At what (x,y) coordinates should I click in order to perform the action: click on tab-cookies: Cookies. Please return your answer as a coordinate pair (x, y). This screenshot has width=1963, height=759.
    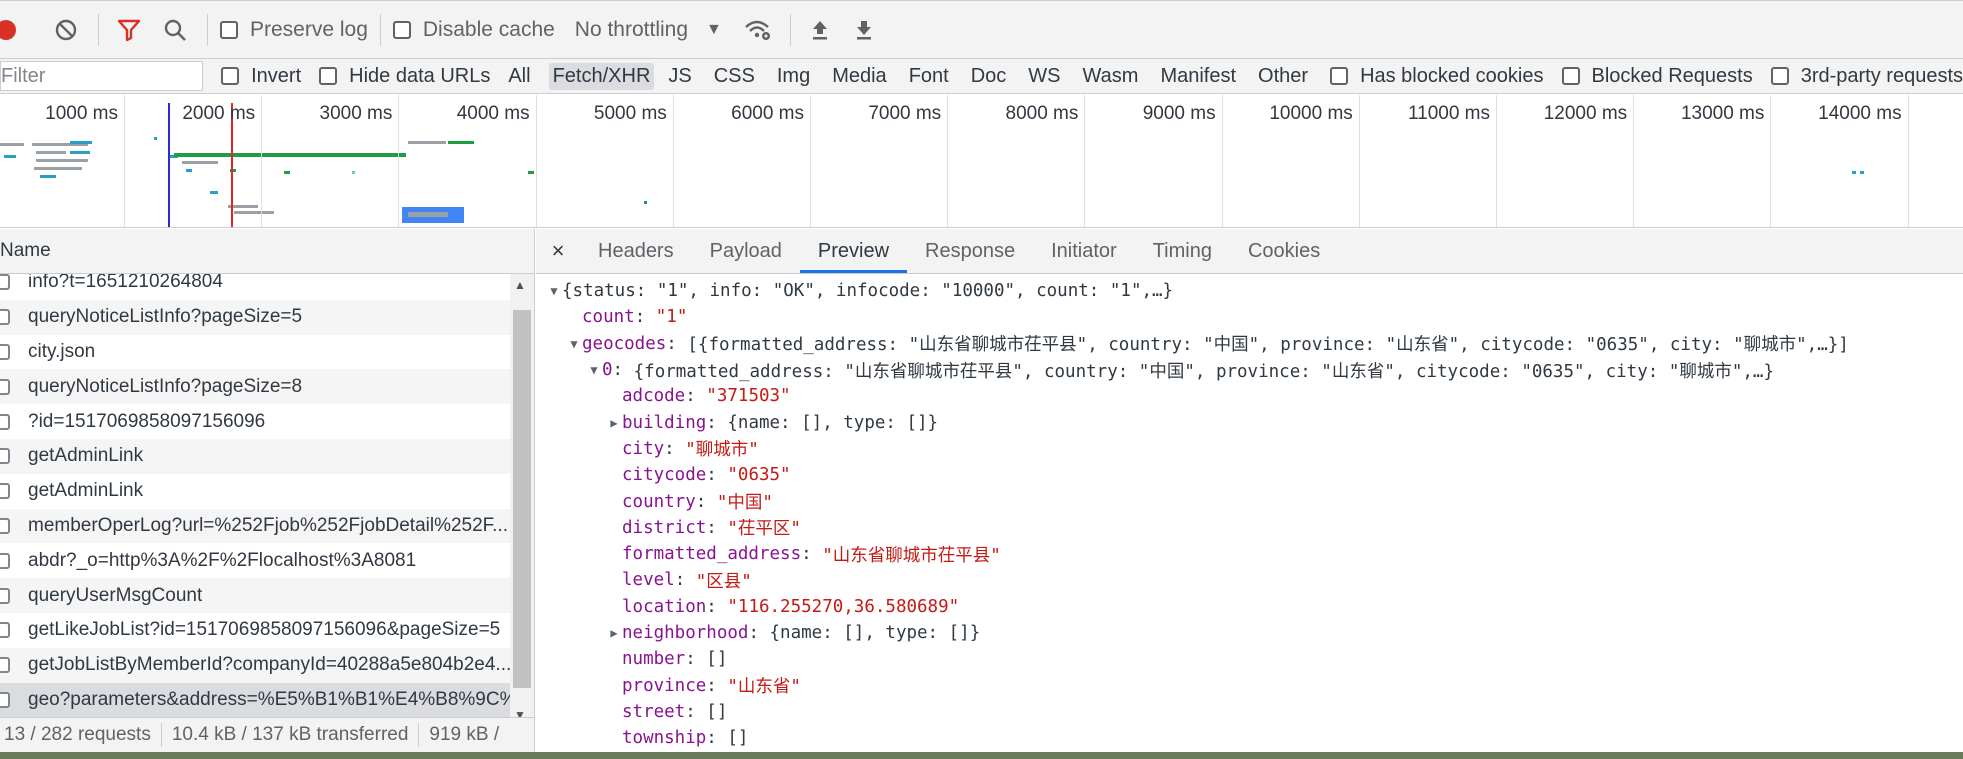
    Looking at the image, I should click on (1284, 251).